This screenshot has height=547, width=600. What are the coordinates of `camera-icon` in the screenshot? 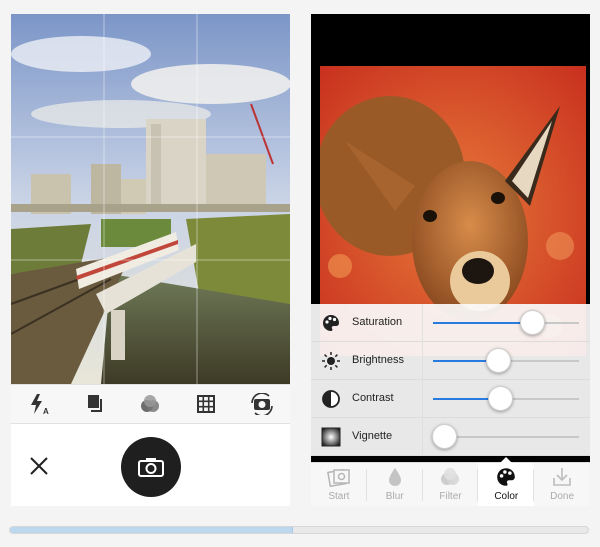 It's located at (151, 467).